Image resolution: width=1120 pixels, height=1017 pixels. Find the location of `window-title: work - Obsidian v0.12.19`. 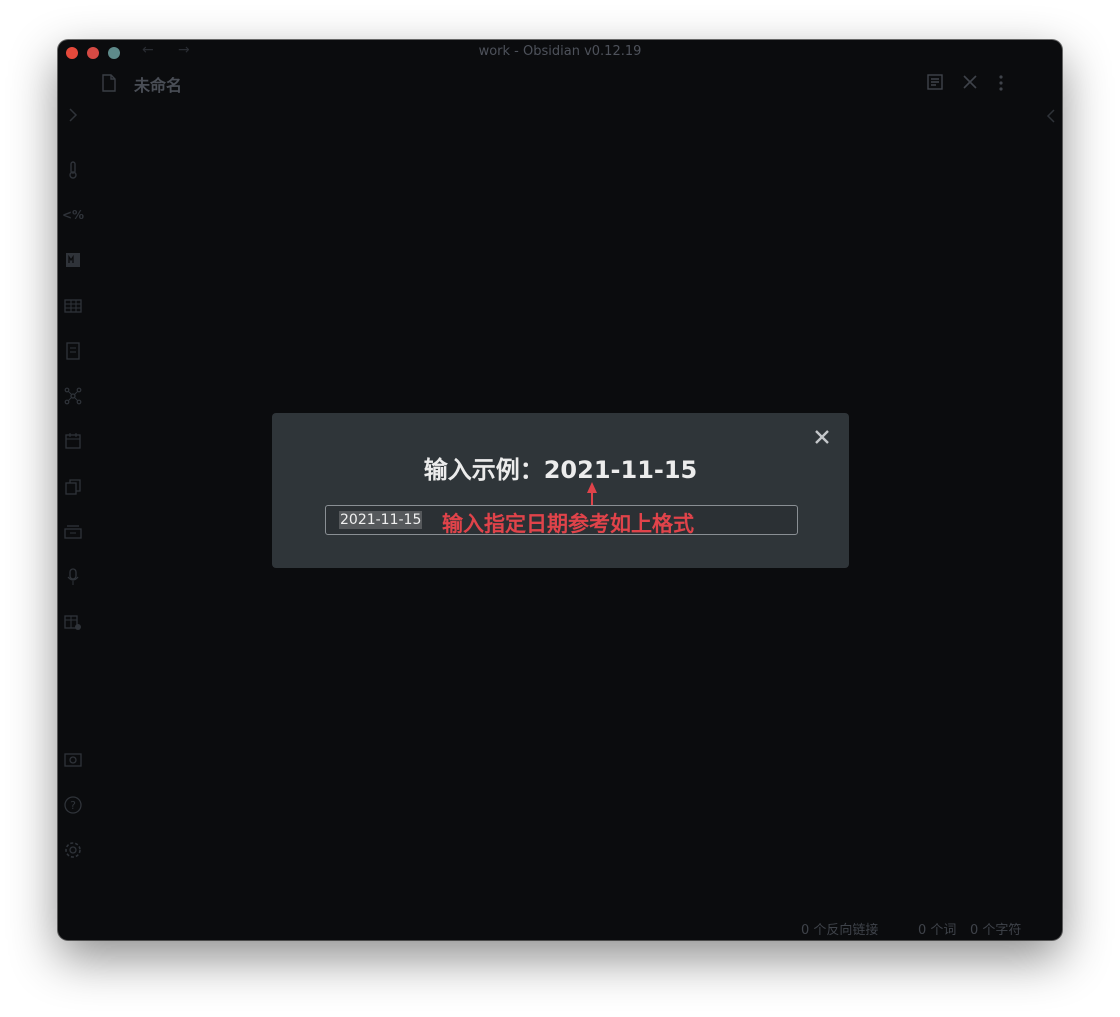

window-title: work - Obsidian v0.12.19 is located at coordinates (560, 51).